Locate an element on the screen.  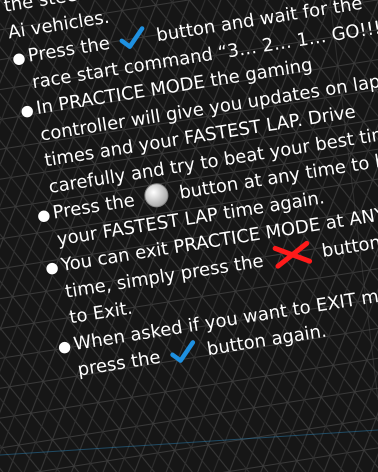
cross-icon is located at coordinates (292, 254).